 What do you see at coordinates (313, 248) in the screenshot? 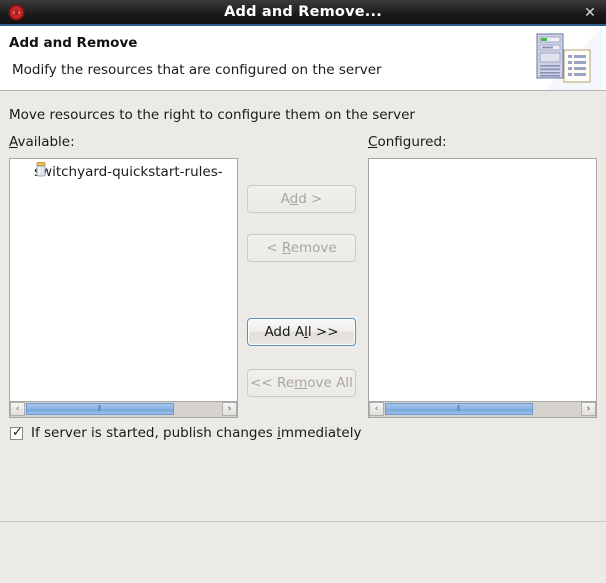
I see `remove-button-post: emove` at bounding box center [313, 248].